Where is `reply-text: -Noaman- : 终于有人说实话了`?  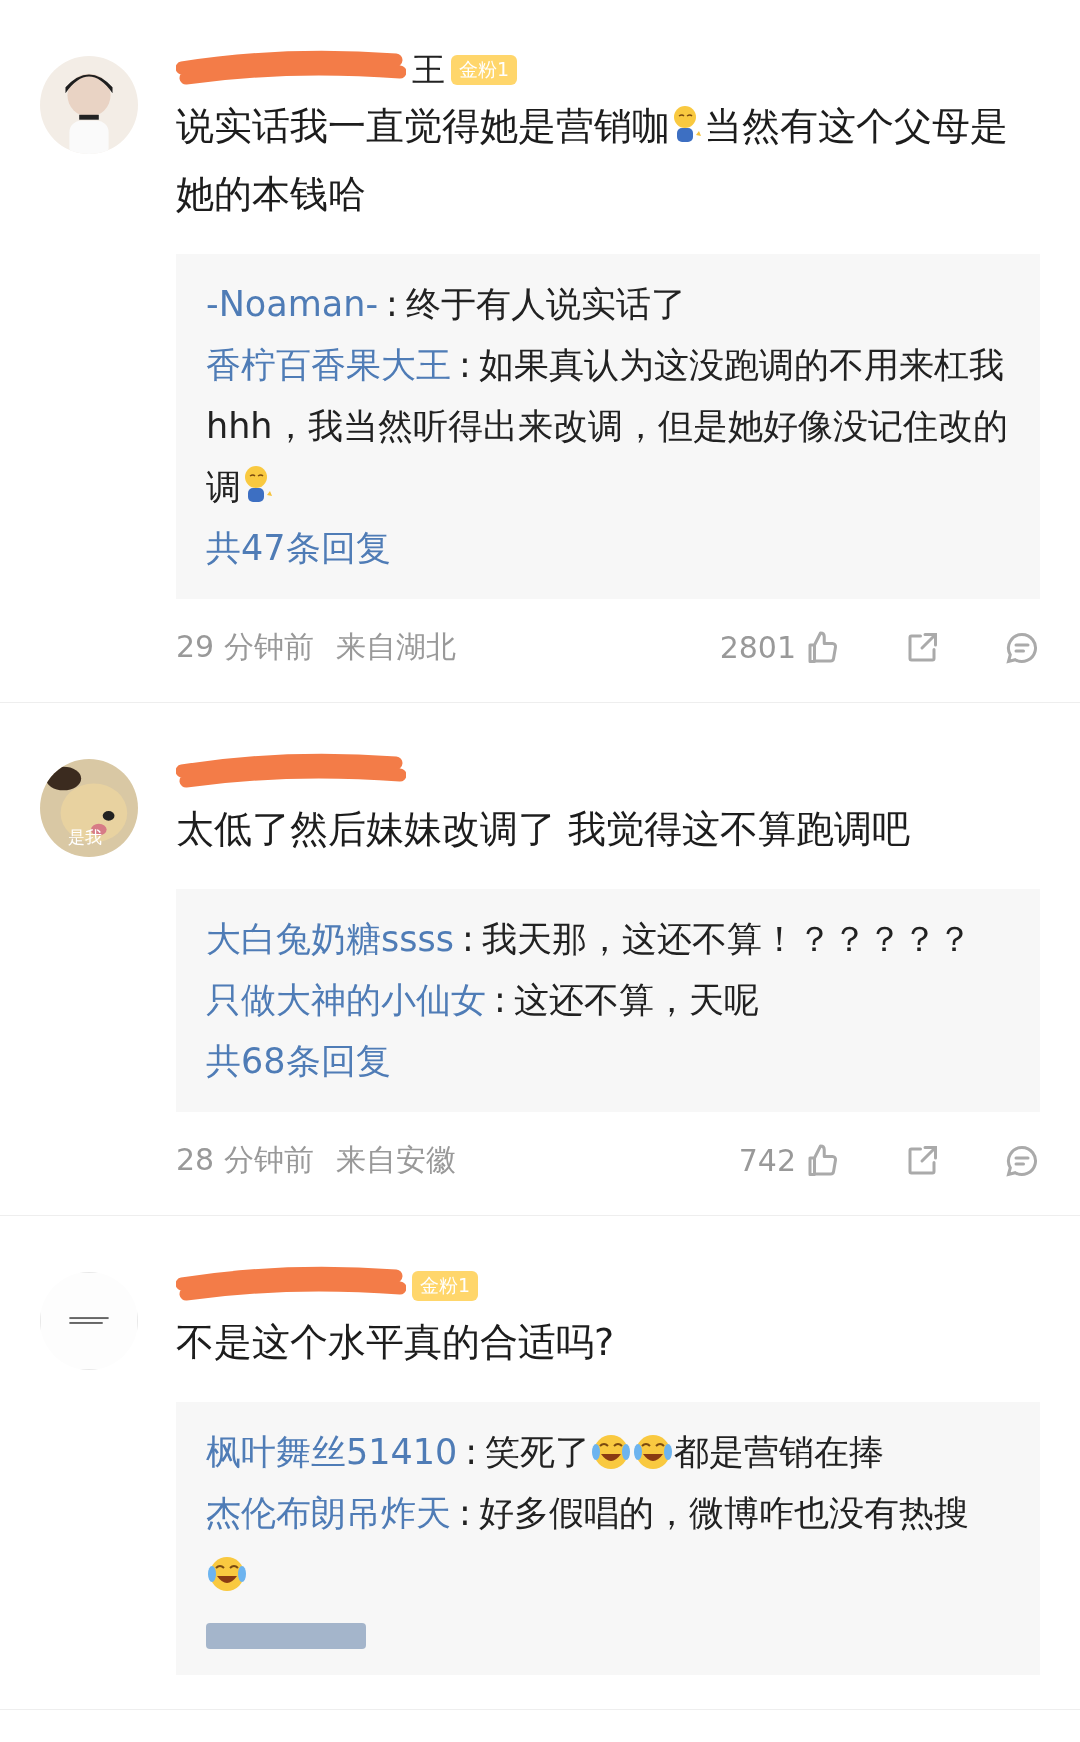
reply-text: -Noaman- : 终于有人说实话了 is located at coordinates (446, 304).